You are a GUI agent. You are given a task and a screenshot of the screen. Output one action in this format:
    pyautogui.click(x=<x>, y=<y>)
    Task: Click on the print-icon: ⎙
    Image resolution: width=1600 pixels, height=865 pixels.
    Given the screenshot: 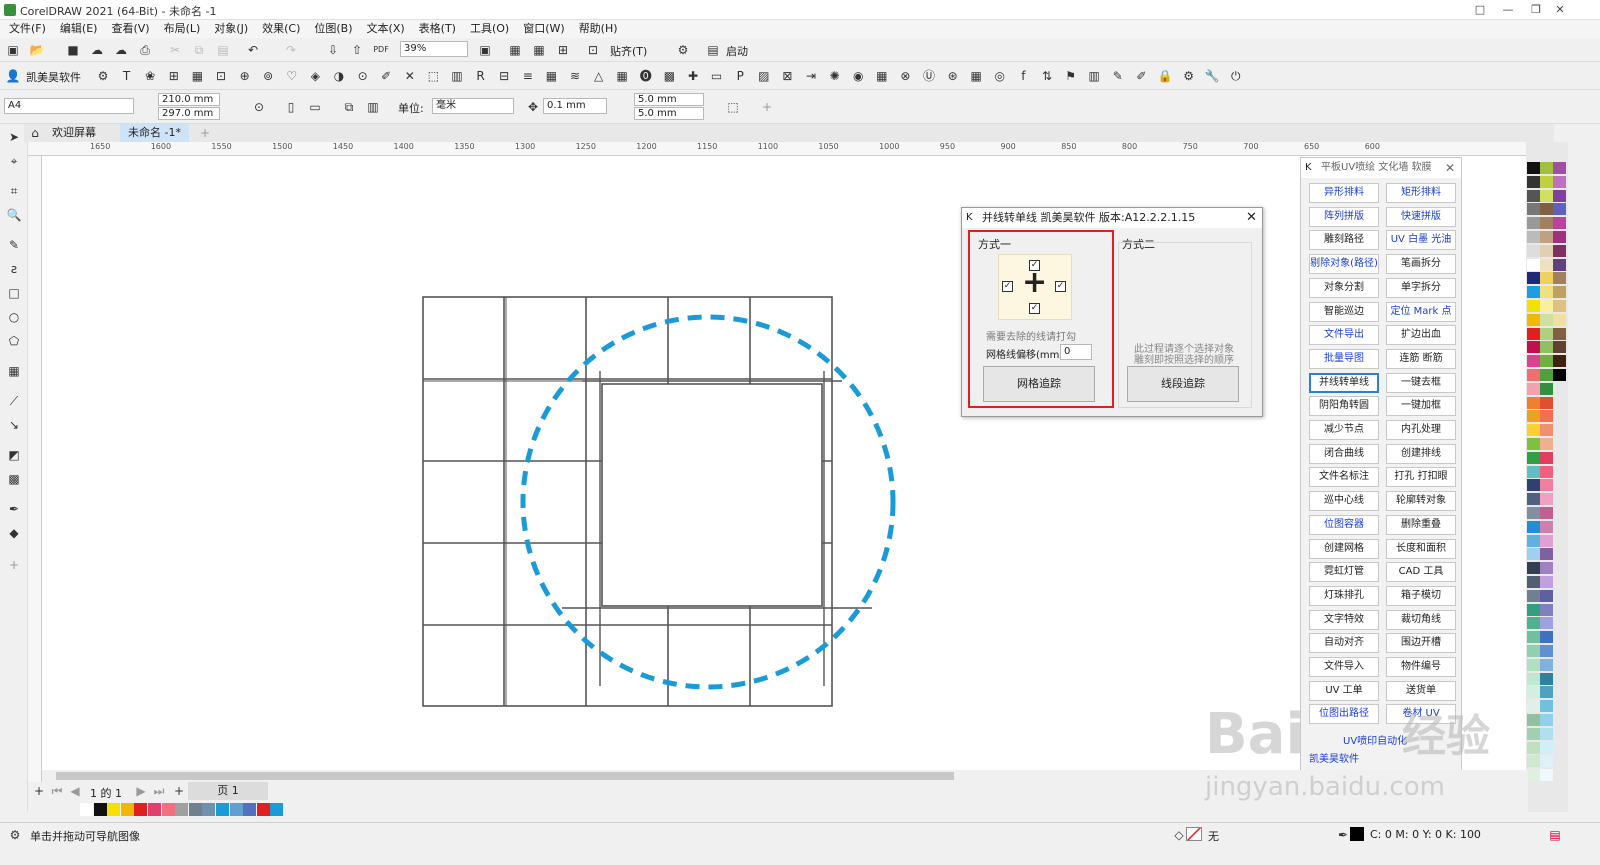 What is the action you would take?
    pyautogui.click(x=145, y=50)
    